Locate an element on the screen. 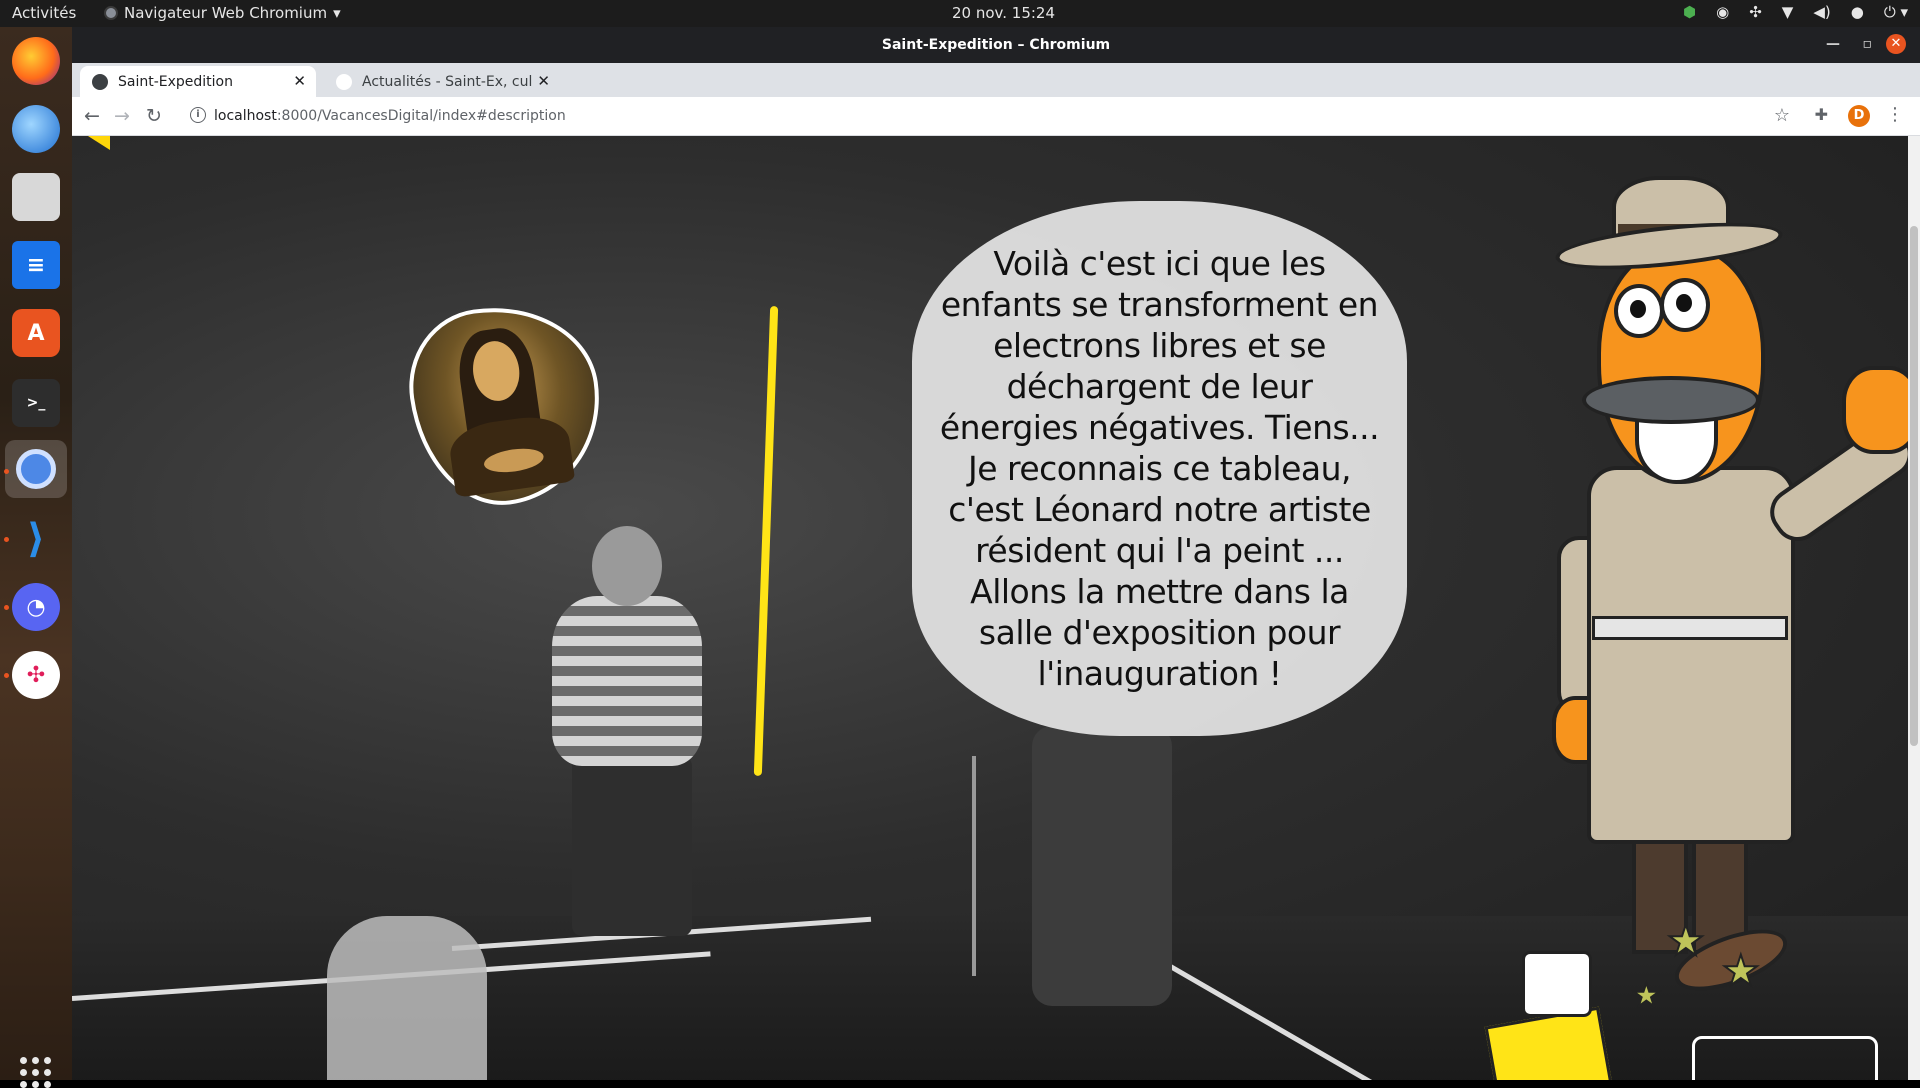  clock: 20 nov. 15:24 is located at coordinates (1003, 13).